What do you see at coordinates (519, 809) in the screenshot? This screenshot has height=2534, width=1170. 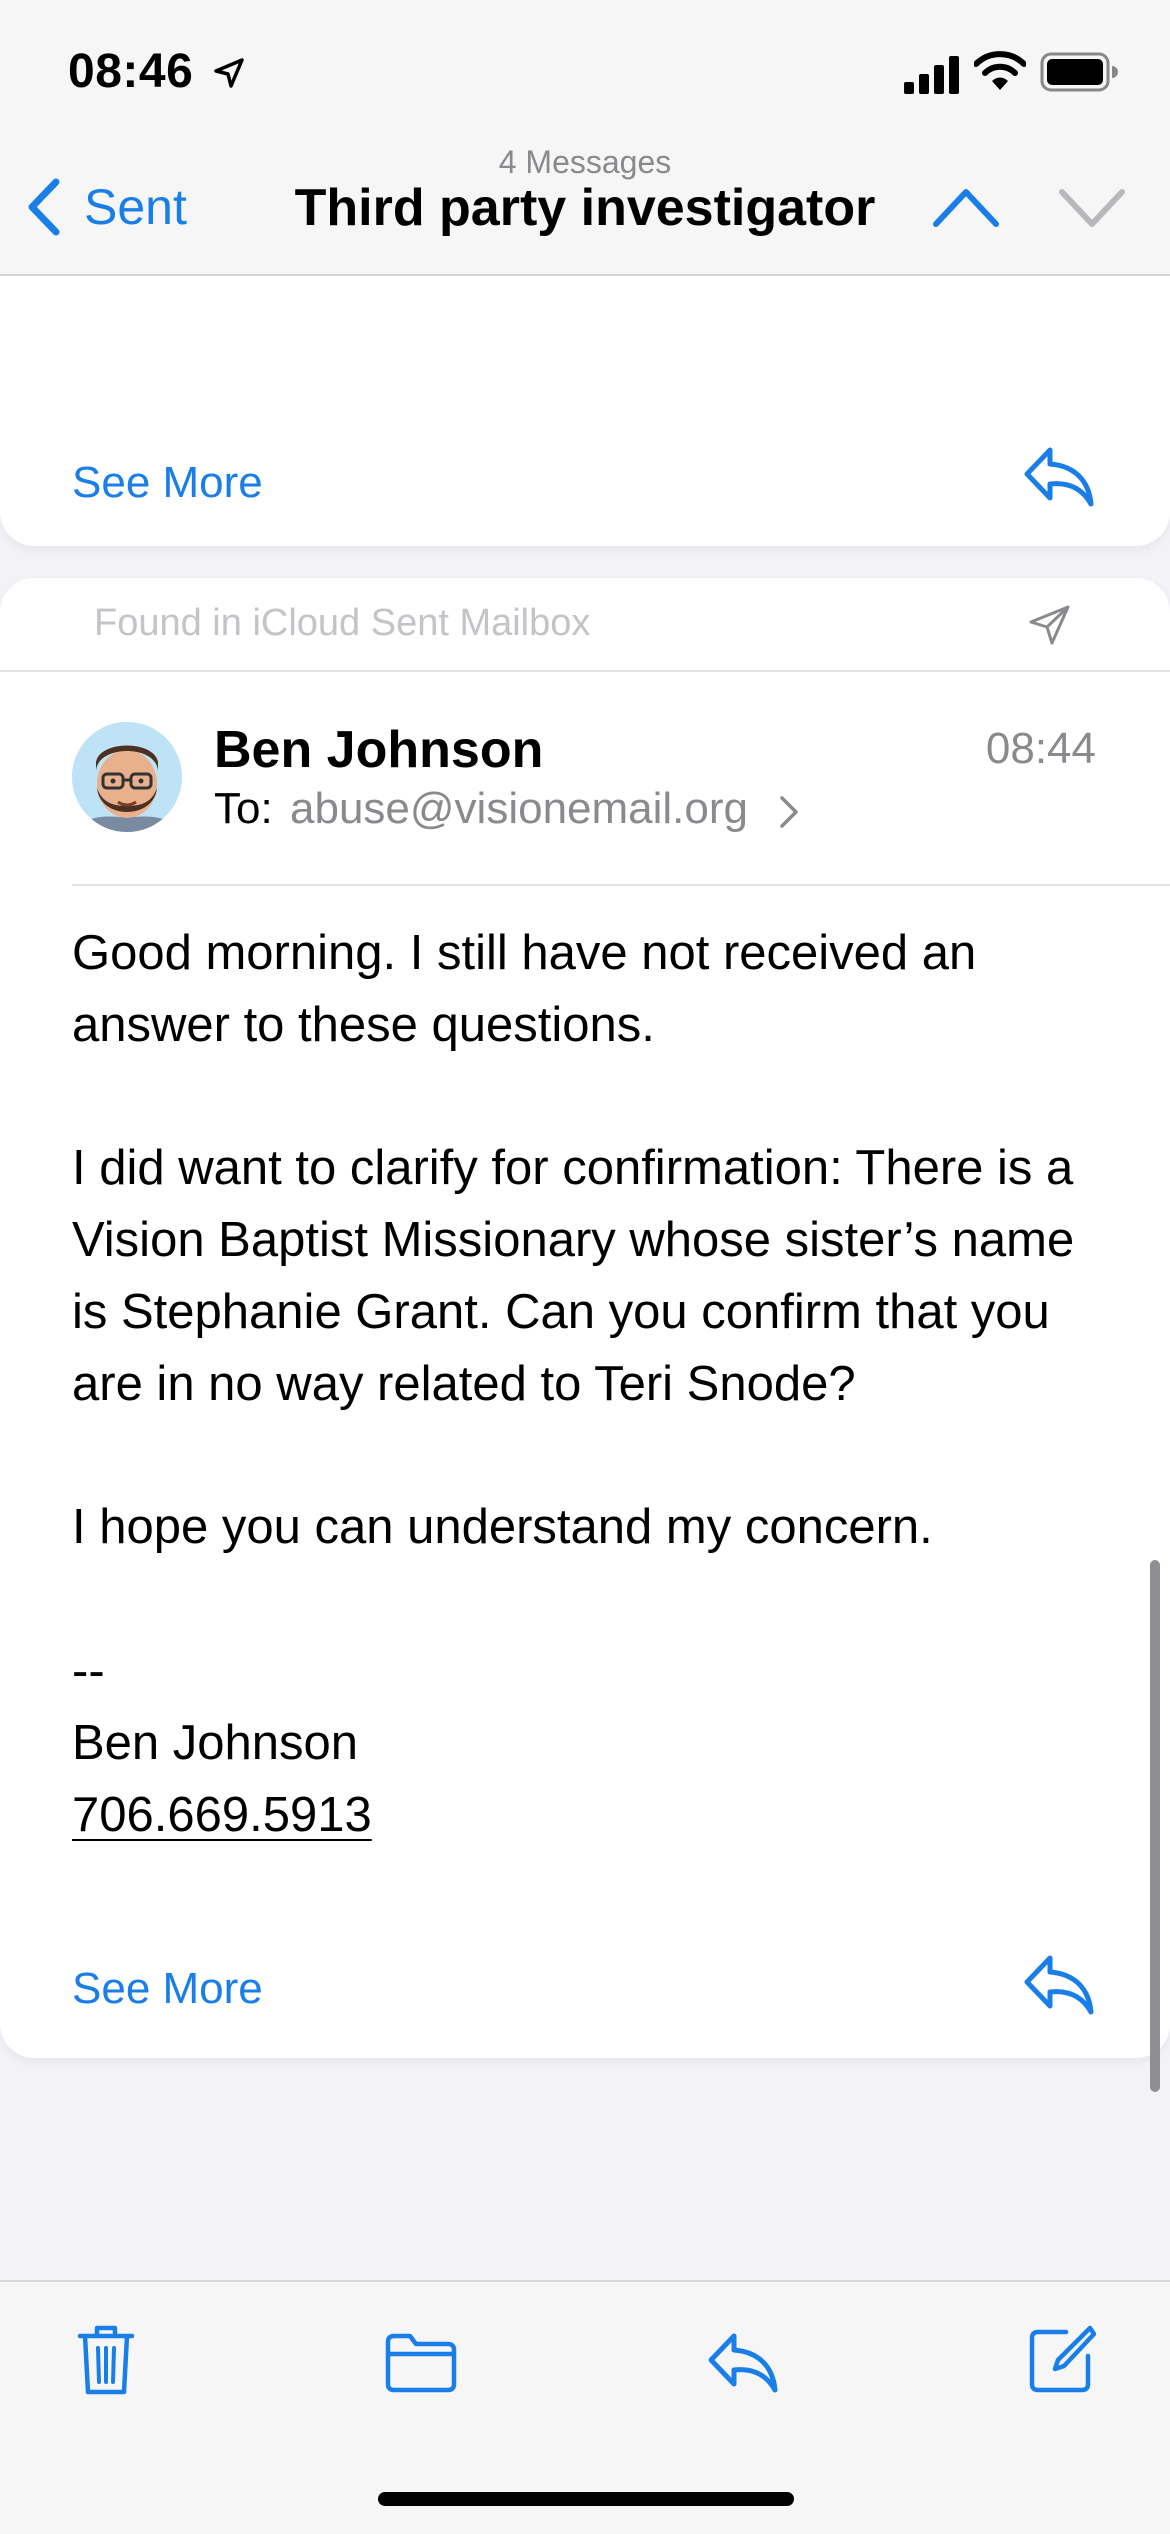 I see `recipient-address: abuse@visionemail.org` at bounding box center [519, 809].